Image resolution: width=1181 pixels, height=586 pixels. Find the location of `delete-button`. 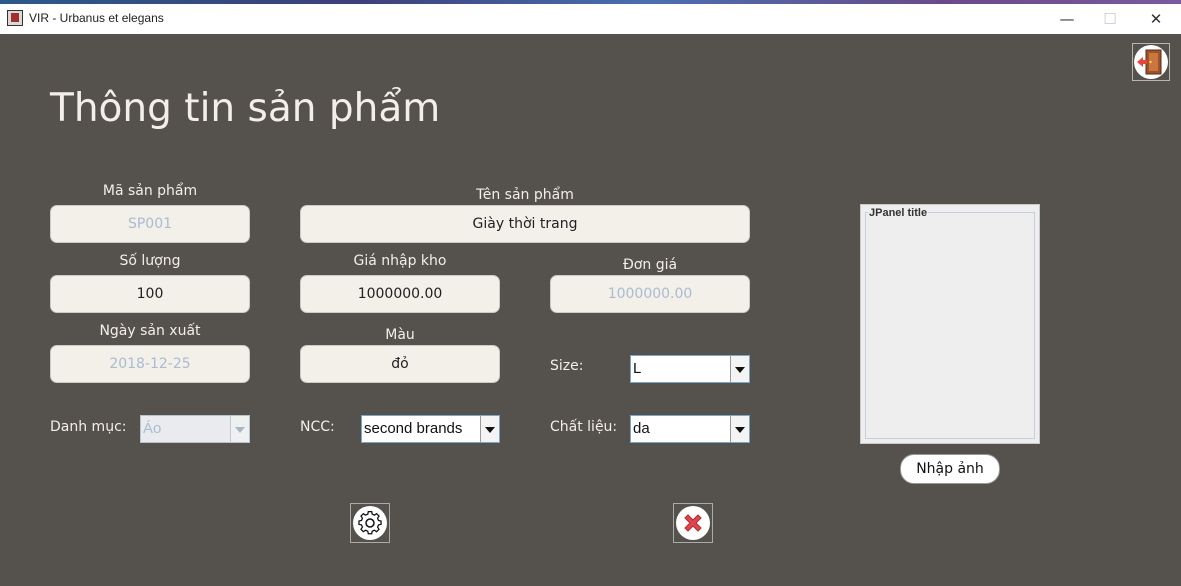

delete-button is located at coordinates (693, 523).